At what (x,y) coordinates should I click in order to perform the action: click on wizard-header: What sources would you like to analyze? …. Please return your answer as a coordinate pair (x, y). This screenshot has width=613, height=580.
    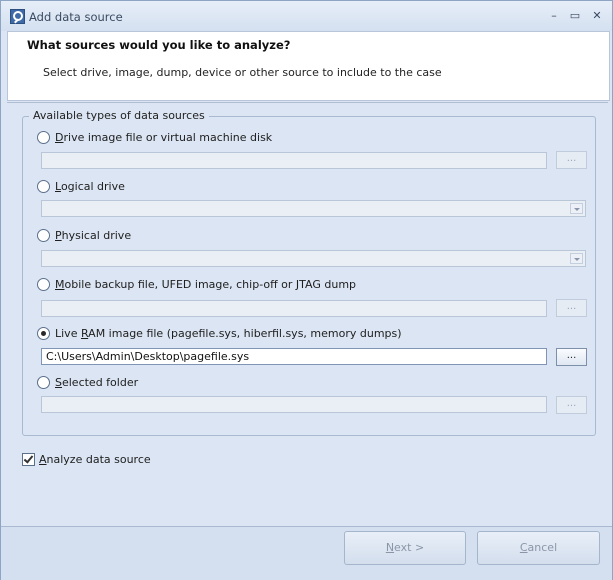
    Looking at the image, I should click on (308, 66).